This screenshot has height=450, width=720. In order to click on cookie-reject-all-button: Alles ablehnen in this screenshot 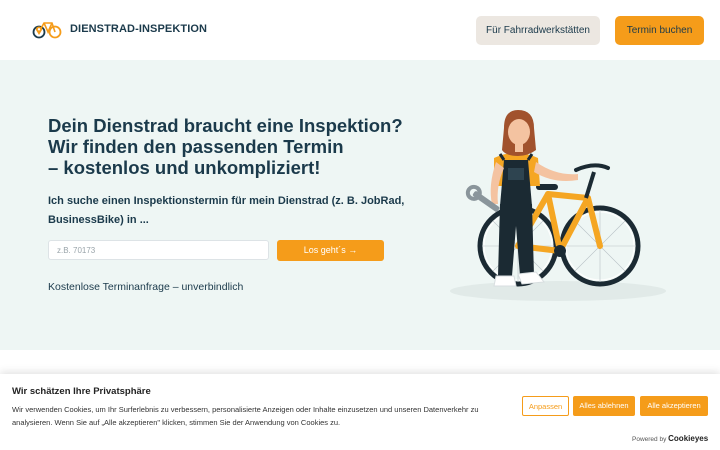, I will do `click(604, 406)`.